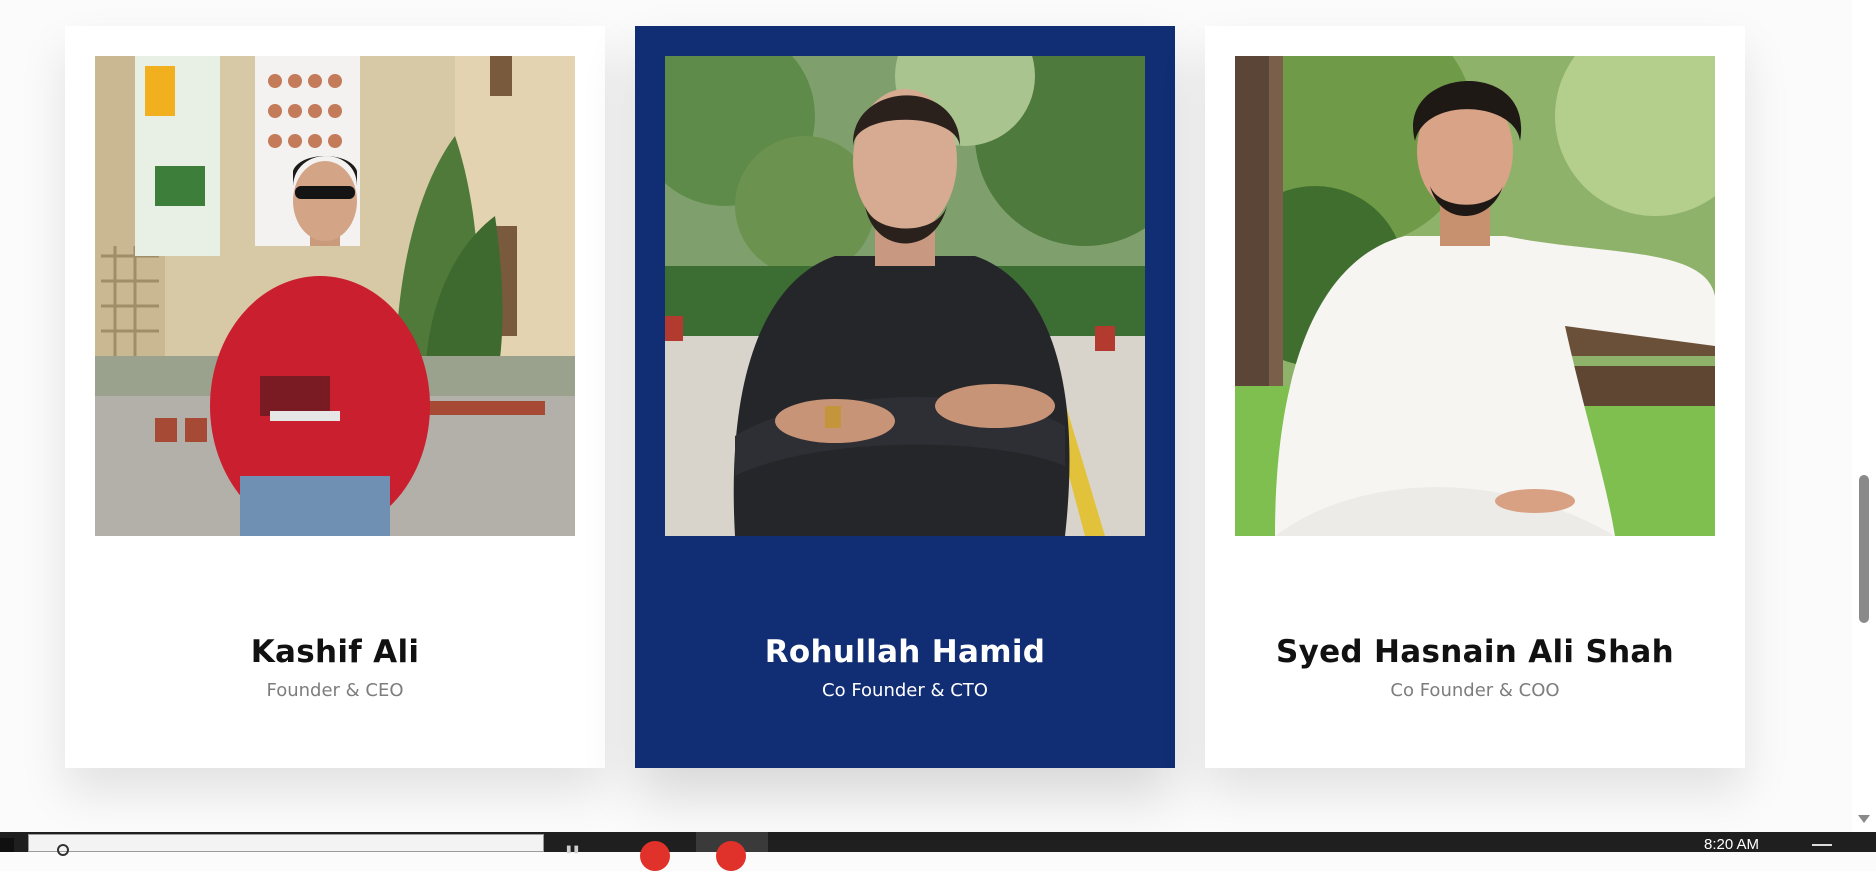 Image resolution: width=1876 pixels, height=871 pixels. Describe the element at coordinates (1864, 819) in the screenshot. I see `scroll-down-arrow-icon` at that location.